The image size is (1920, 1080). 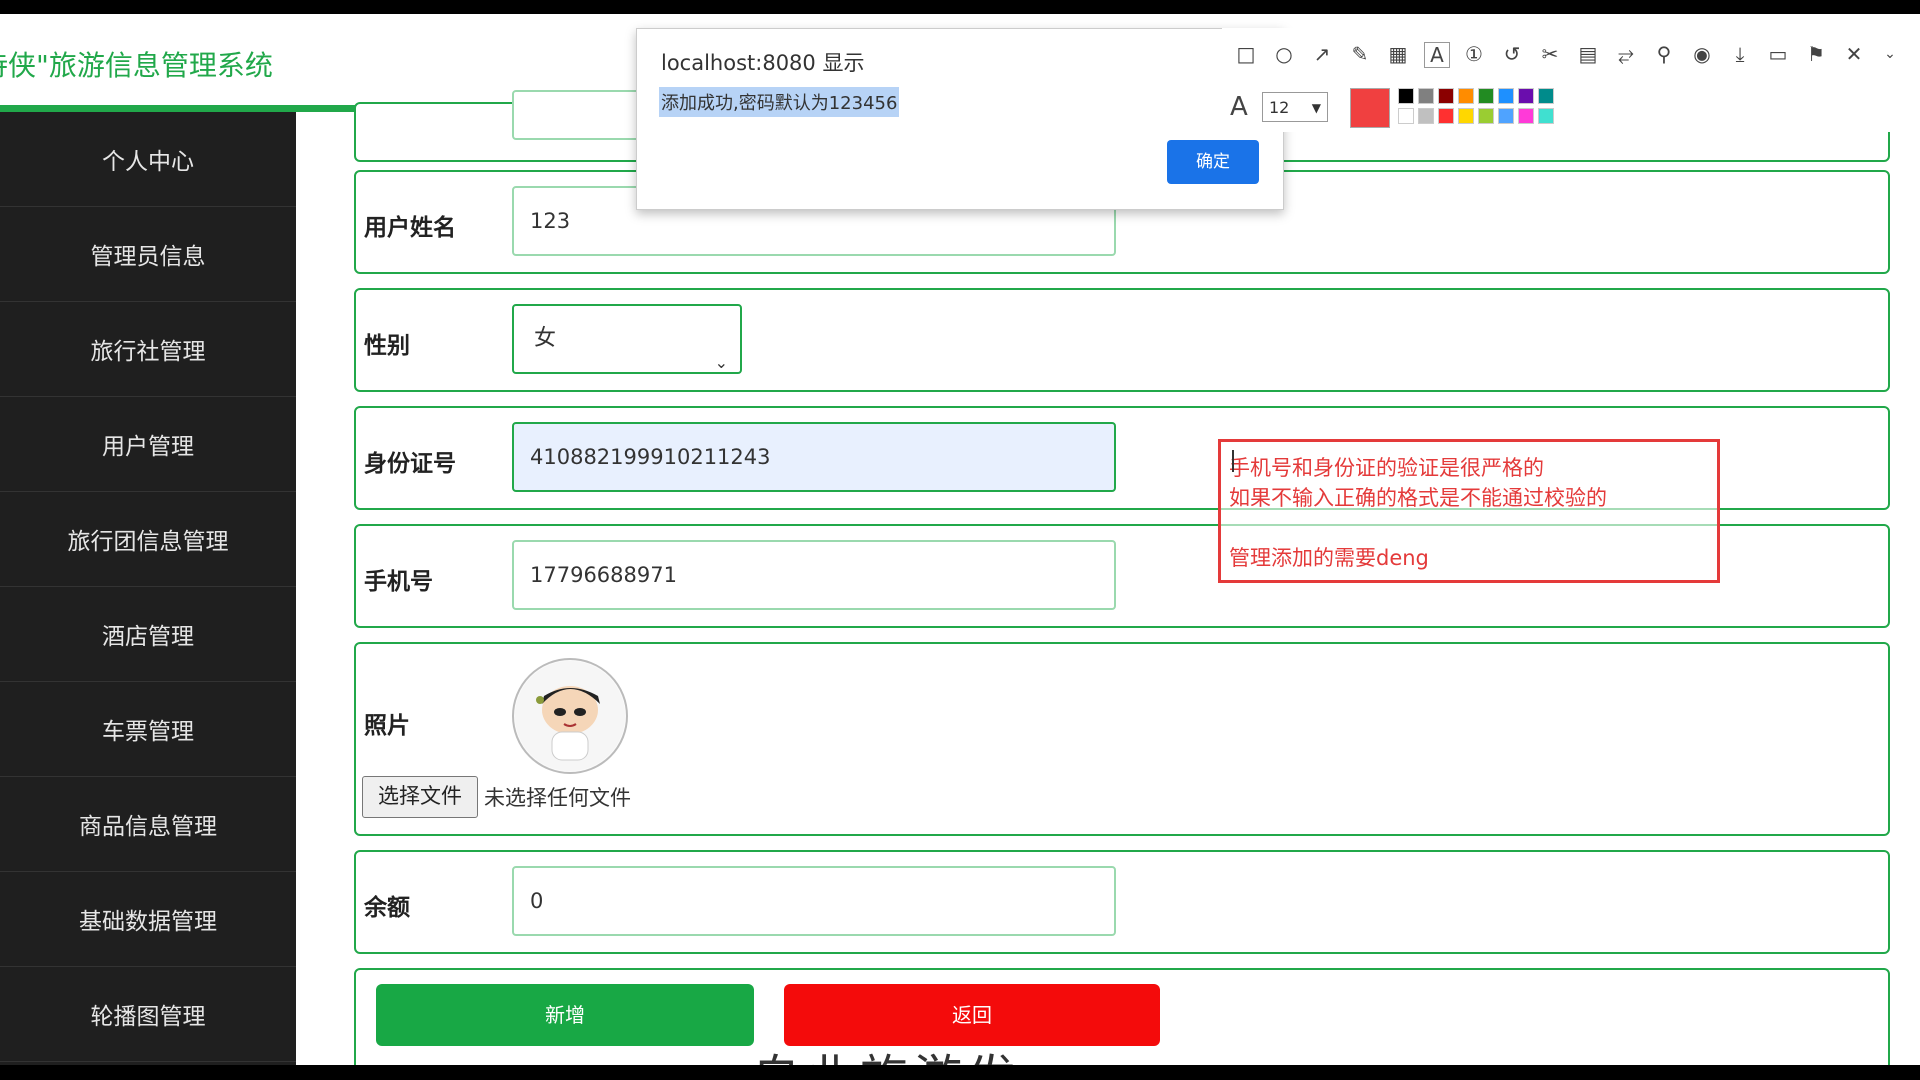 What do you see at coordinates (1122, 902) in the screenshot?
I see `form-row-balance: 余额 0` at bounding box center [1122, 902].